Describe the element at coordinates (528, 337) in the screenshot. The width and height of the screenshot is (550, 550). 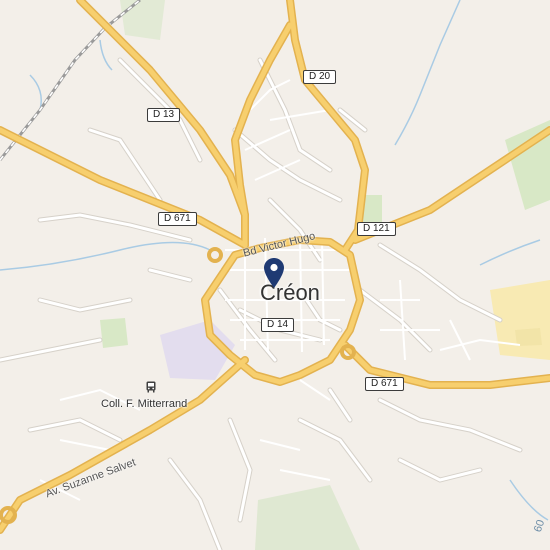
I see `industrial-area` at that location.